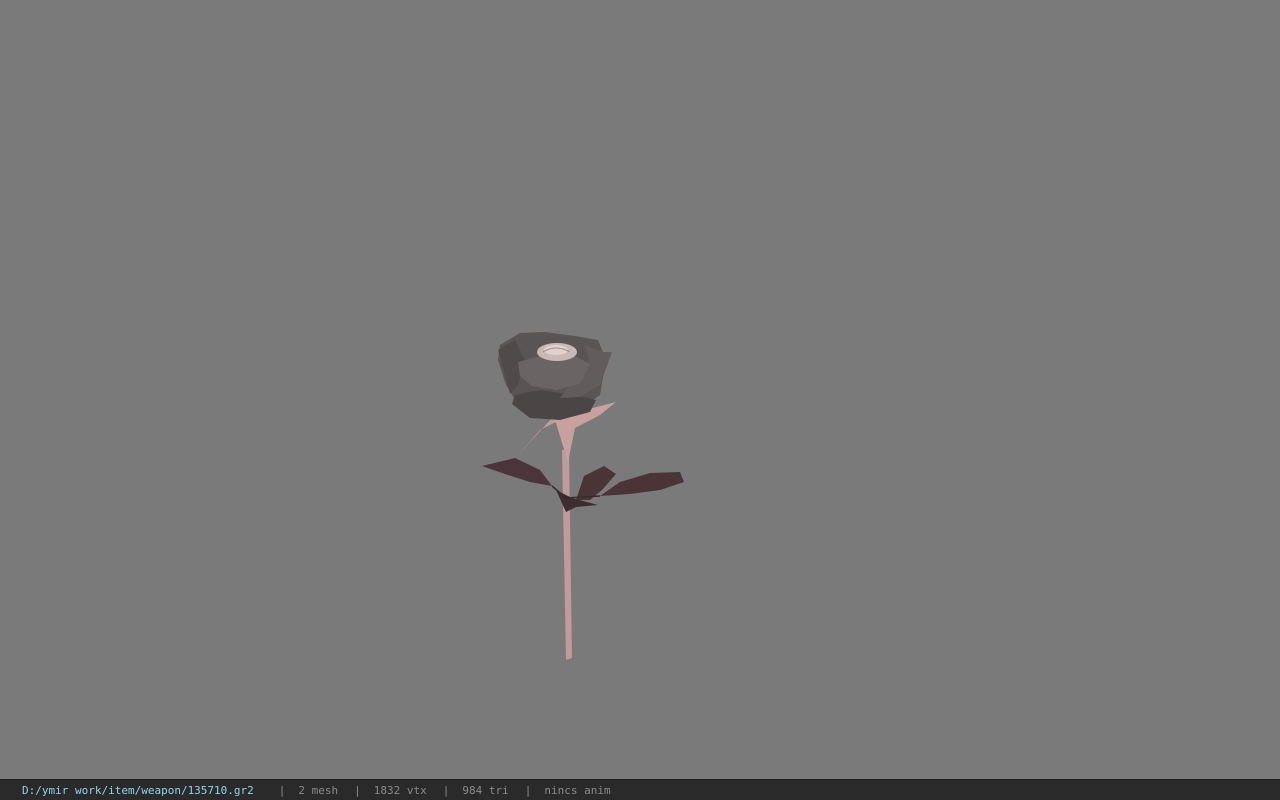 The height and width of the screenshot is (800, 1280). What do you see at coordinates (583, 496) in the screenshot?
I see `rose-model` at bounding box center [583, 496].